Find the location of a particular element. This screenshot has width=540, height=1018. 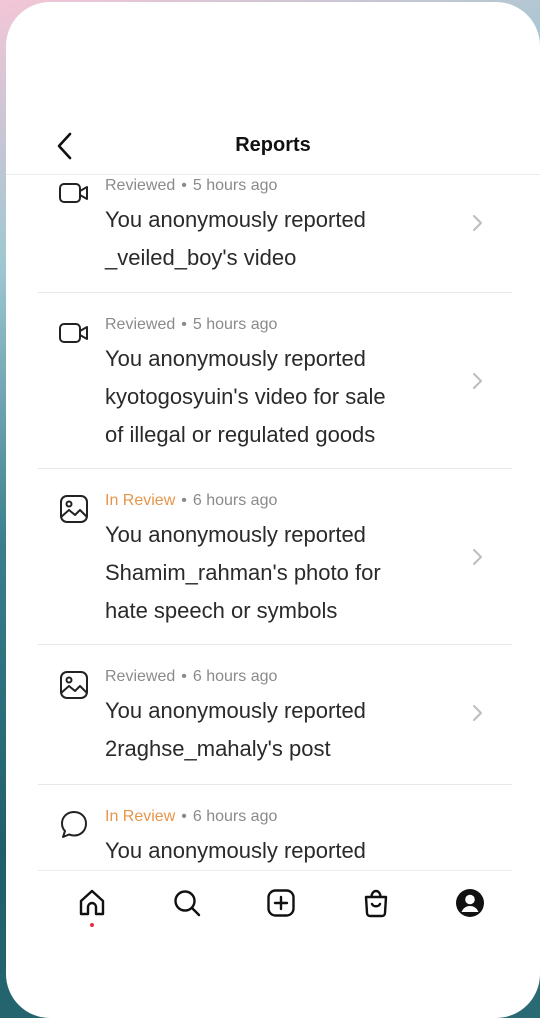

search-icon is located at coordinates (187, 903).